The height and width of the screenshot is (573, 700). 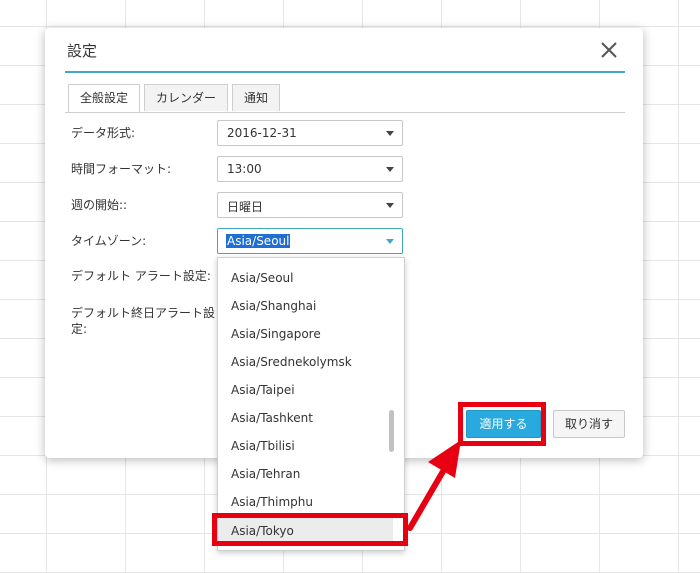 What do you see at coordinates (434, 485) in the screenshot?
I see `annotation-arrow` at bounding box center [434, 485].